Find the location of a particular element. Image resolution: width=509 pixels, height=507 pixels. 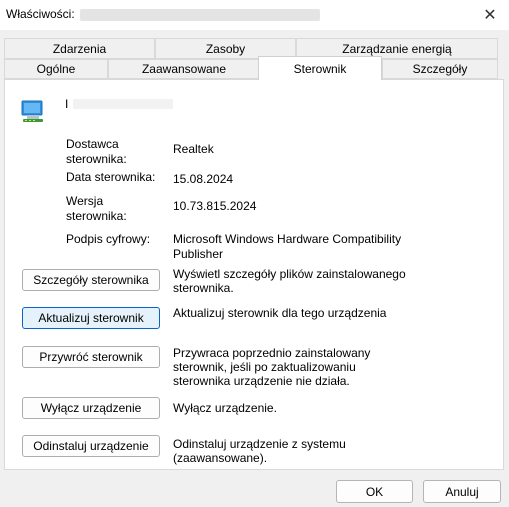

label-signature: Podpis cyfrowy: is located at coordinates (108, 239).